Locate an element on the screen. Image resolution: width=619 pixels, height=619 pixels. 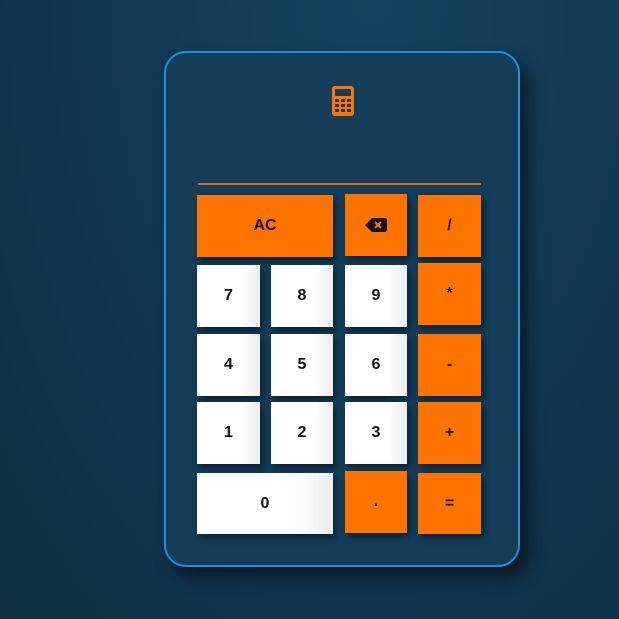
key-2: 2 is located at coordinates (302, 433).